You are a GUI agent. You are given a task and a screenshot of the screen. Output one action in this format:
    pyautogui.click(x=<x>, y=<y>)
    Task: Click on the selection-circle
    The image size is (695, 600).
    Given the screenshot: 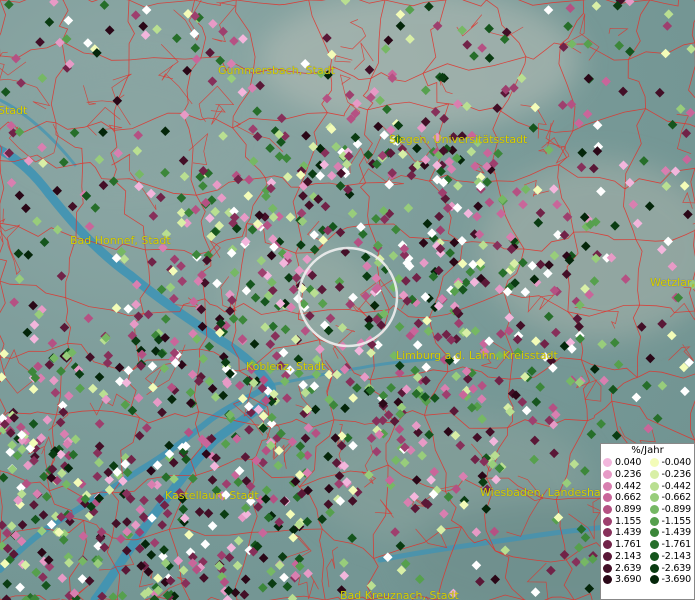 What is the action you would take?
    pyautogui.click(x=348, y=297)
    